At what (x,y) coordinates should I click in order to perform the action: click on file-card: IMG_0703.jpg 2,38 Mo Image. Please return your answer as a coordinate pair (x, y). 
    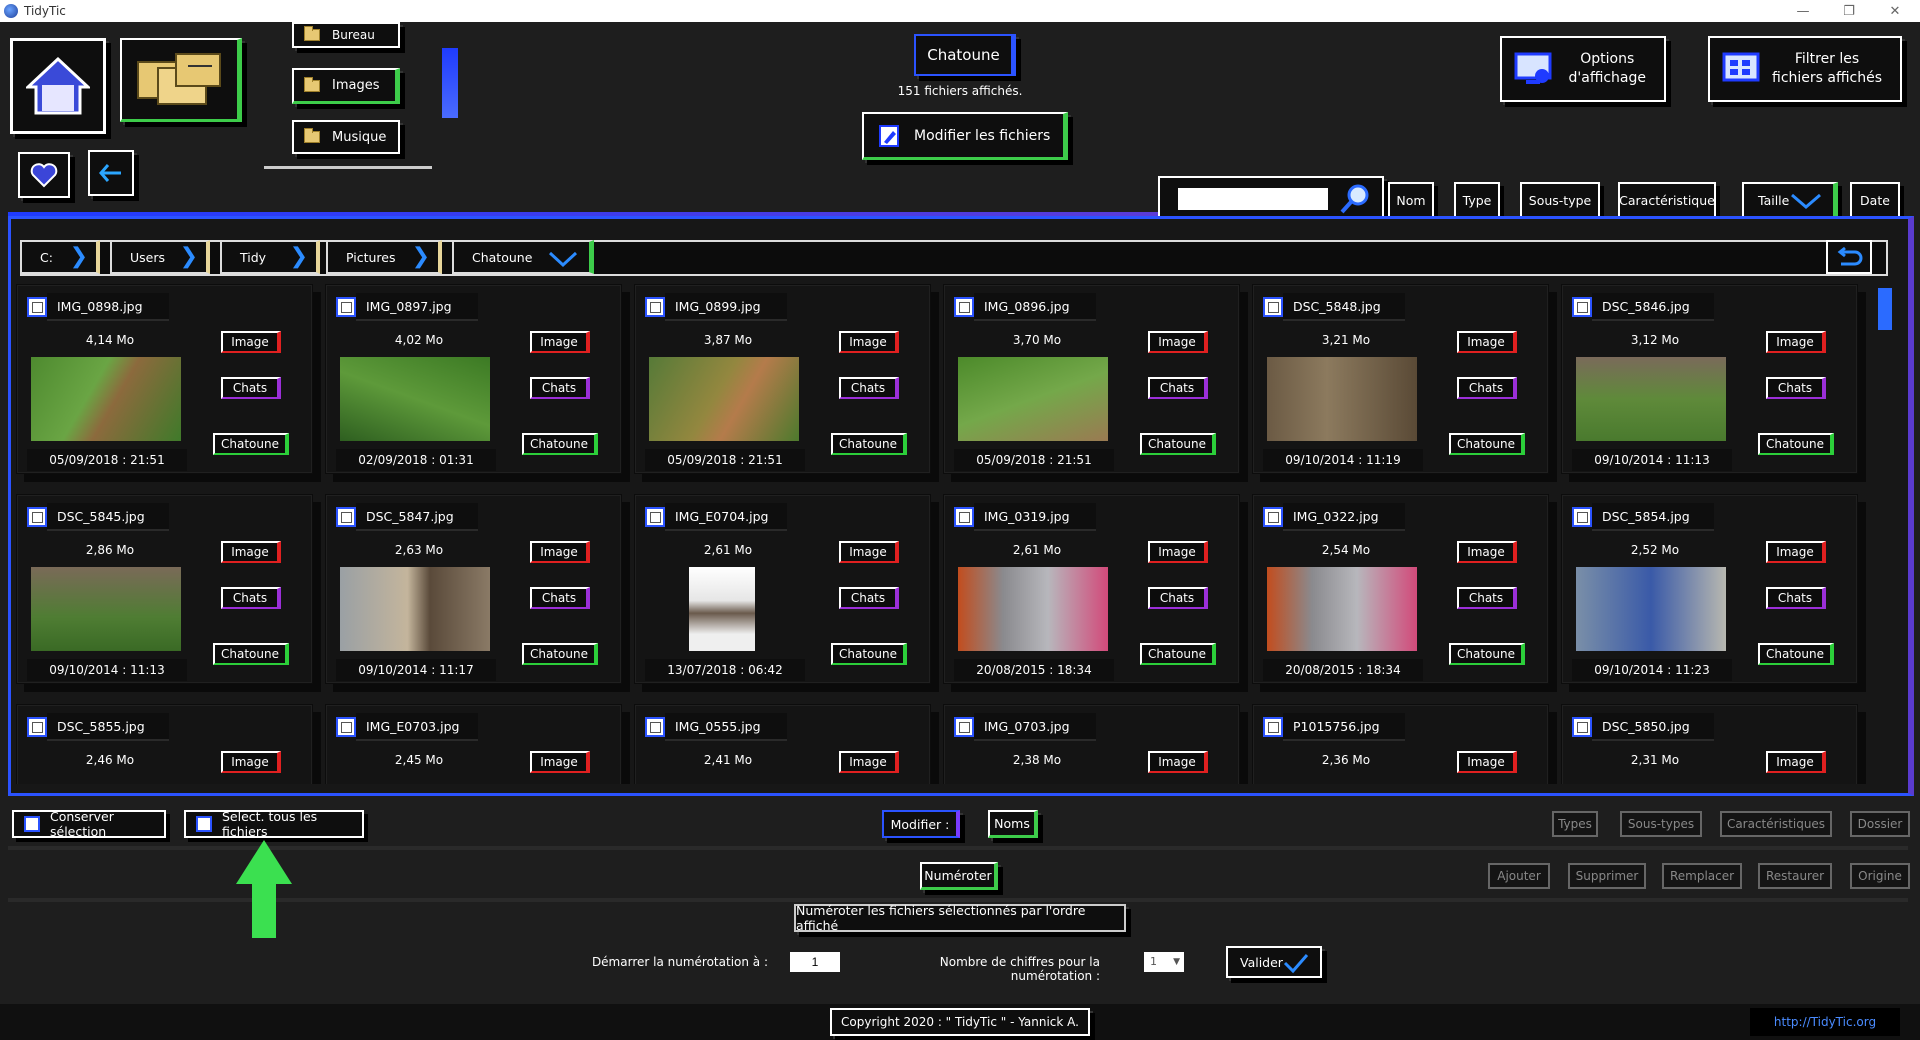
    Looking at the image, I should click on (1091, 744).